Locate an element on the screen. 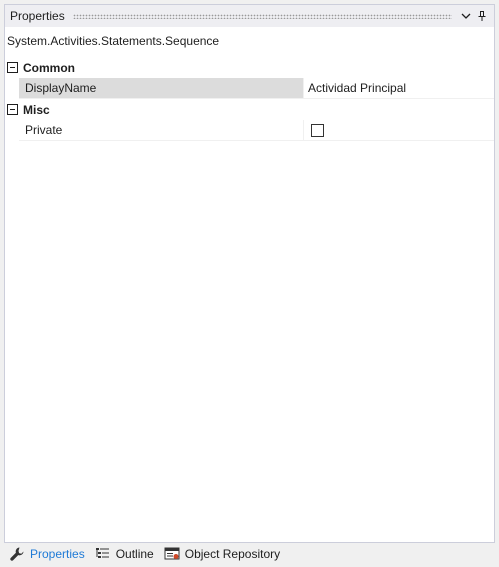  outline-list-icon is located at coordinates (103, 554).